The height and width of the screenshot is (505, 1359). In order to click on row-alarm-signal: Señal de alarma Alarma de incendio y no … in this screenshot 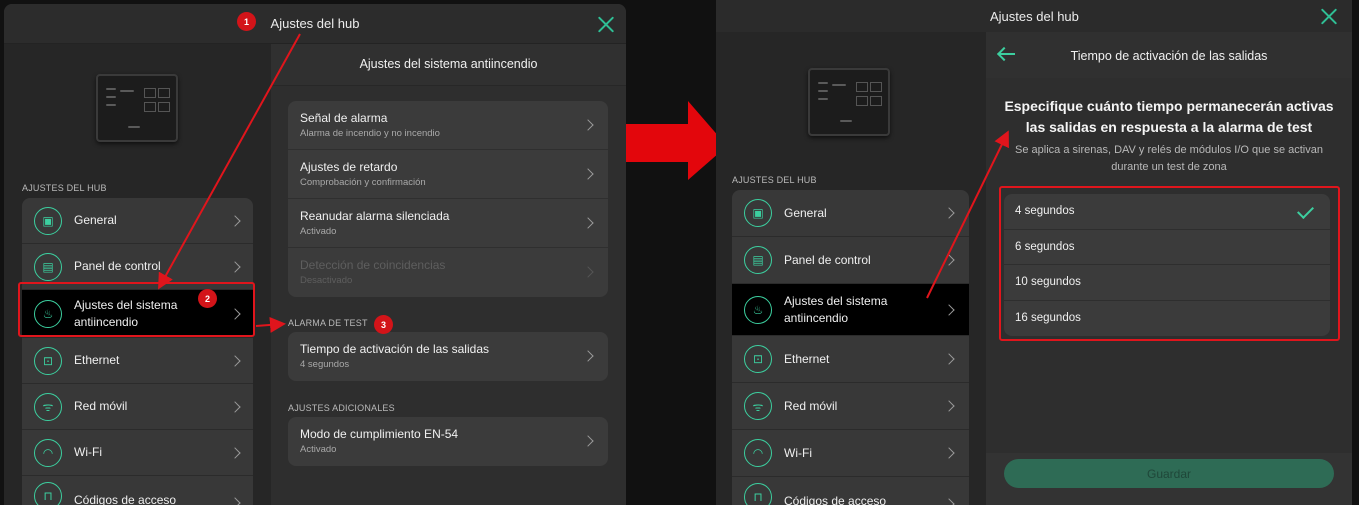, I will do `click(448, 125)`.